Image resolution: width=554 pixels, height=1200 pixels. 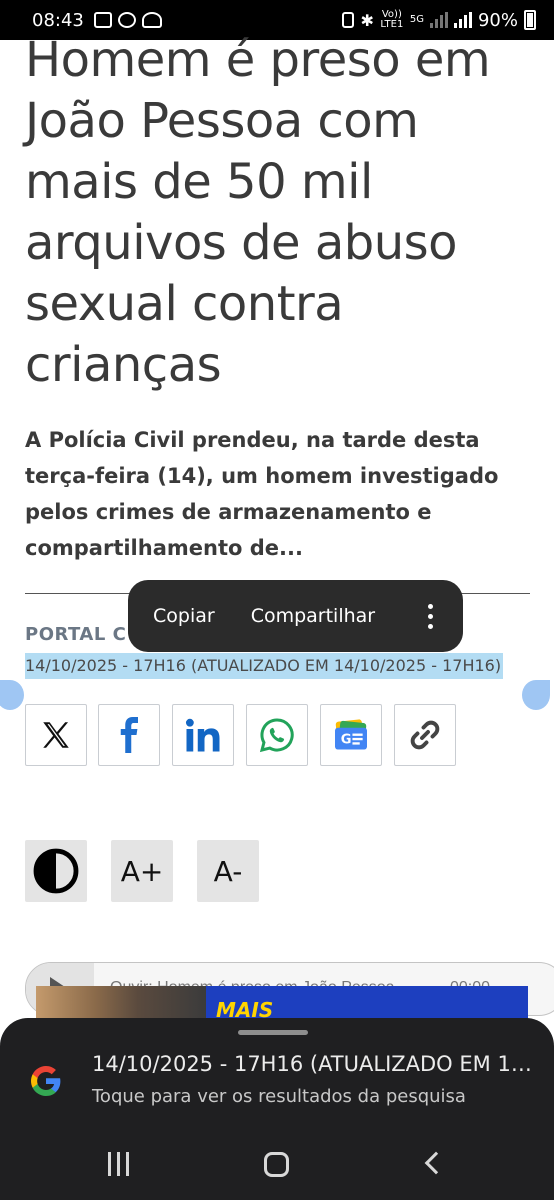 I want to click on text-selection-menu: Copiar Compartilhar, so click(x=295, y=616).